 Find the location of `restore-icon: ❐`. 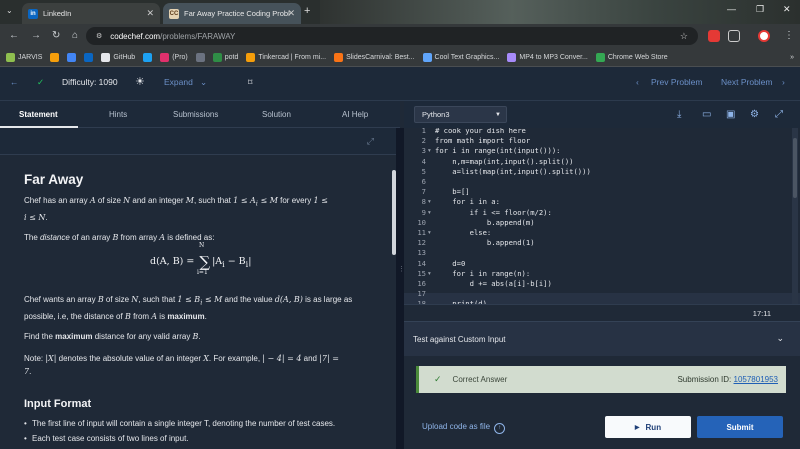

restore-icon: ❐ is located at coordinates (760, 9).